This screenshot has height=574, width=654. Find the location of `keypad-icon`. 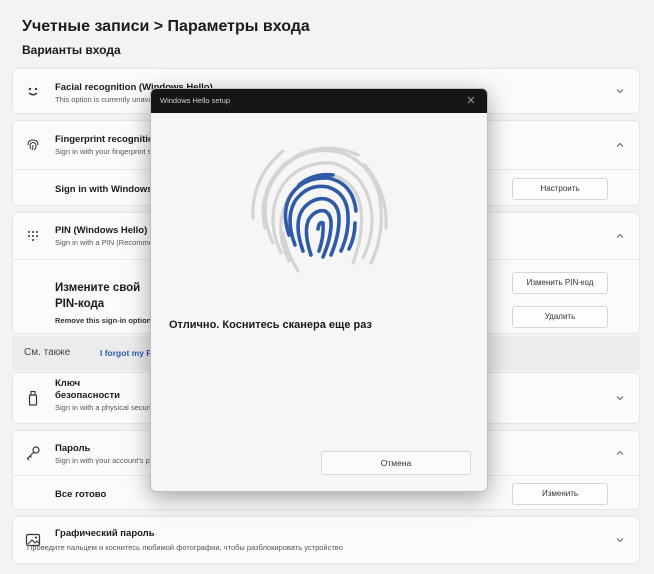

keypad-icon is located at coordinates (33, 236).